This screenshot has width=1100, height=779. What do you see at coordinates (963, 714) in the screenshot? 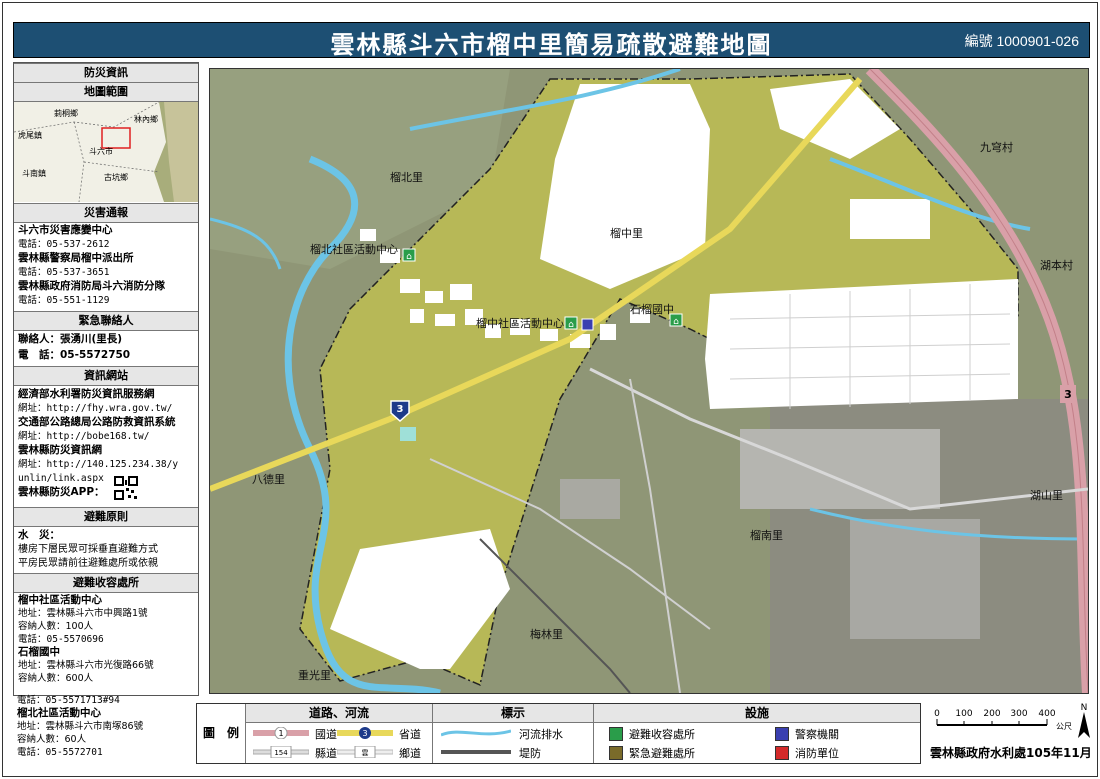
I see `svg-text: 100` at bounding box center [963, 714].